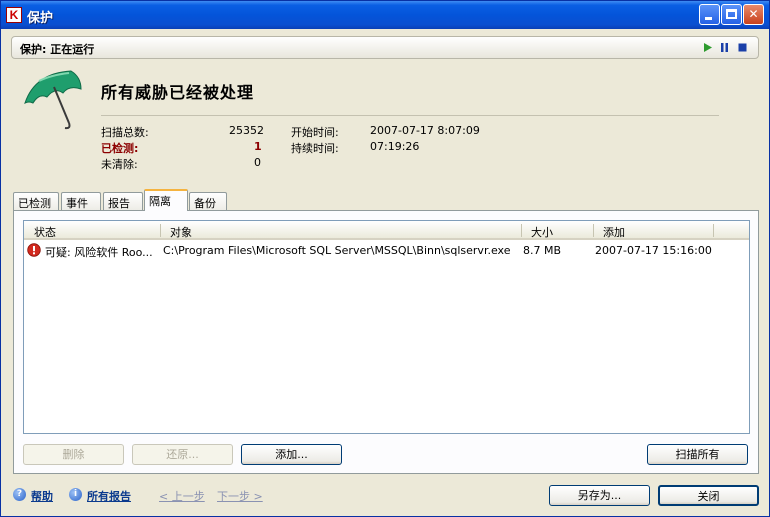 The height and width of the screenshot is (517, 770). Describe the element at coordinates (614, 232) in the screenshot. I see `column-added: 添加` at that location.